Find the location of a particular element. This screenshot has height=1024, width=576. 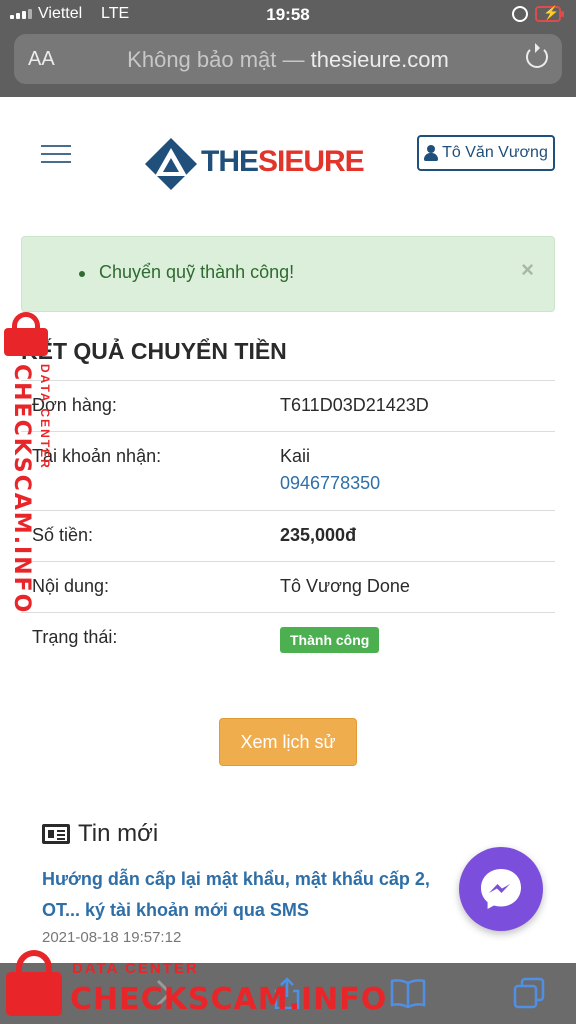

news-heading: Tin mới is located at coordinates (100, 834).